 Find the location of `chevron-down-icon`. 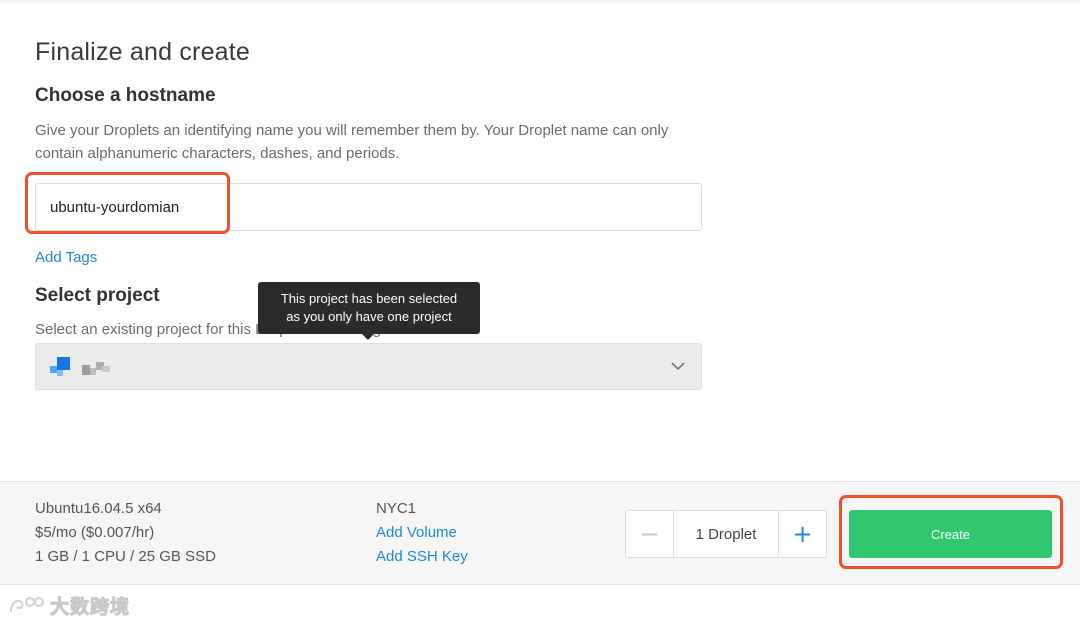

chevron-down-icon is located at coordinates (678, 366).